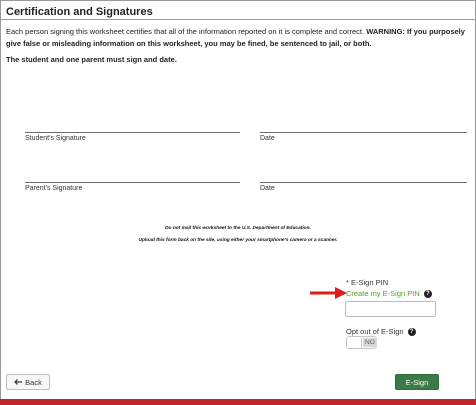  I want to click on required-marker: *, so click(347, 282).